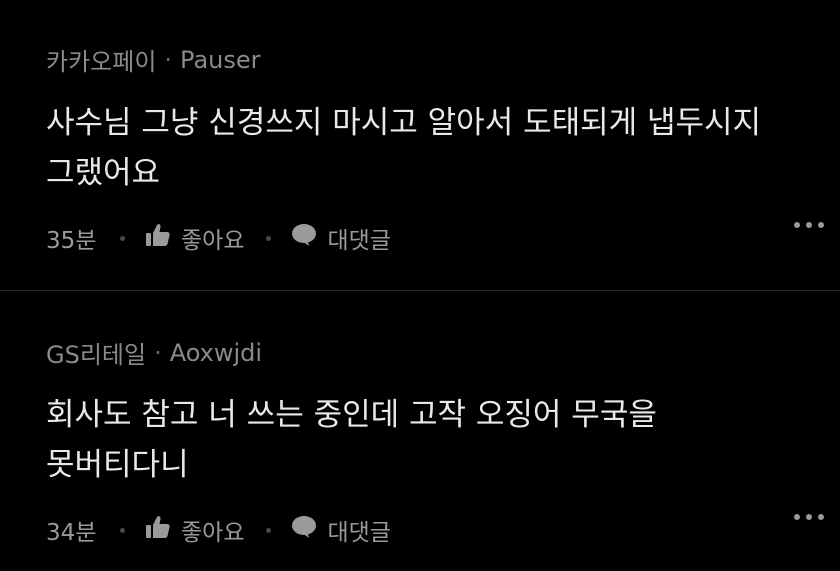 This screenshot has width=840, height=571. Describe the element at coordinates (96, 352) in the screenshot. I see `author-company: GS리테일` at that location.